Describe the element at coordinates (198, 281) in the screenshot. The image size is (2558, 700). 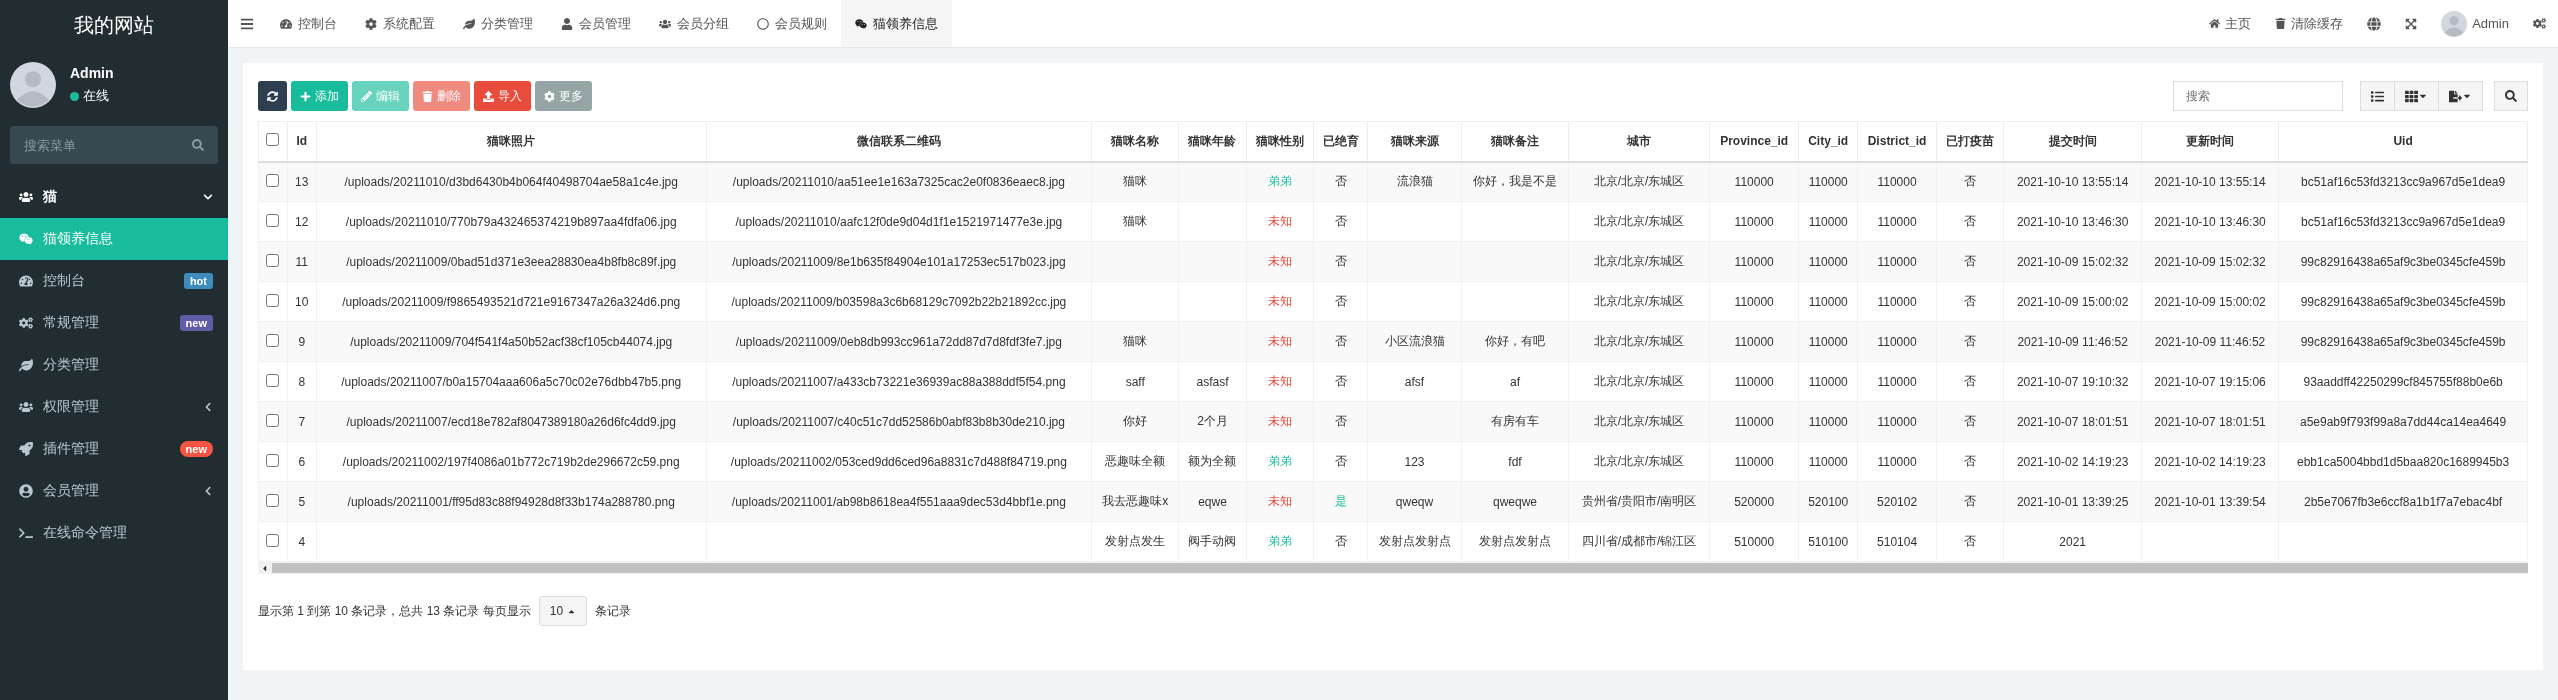
I see `menu-badge: hot` at that location.